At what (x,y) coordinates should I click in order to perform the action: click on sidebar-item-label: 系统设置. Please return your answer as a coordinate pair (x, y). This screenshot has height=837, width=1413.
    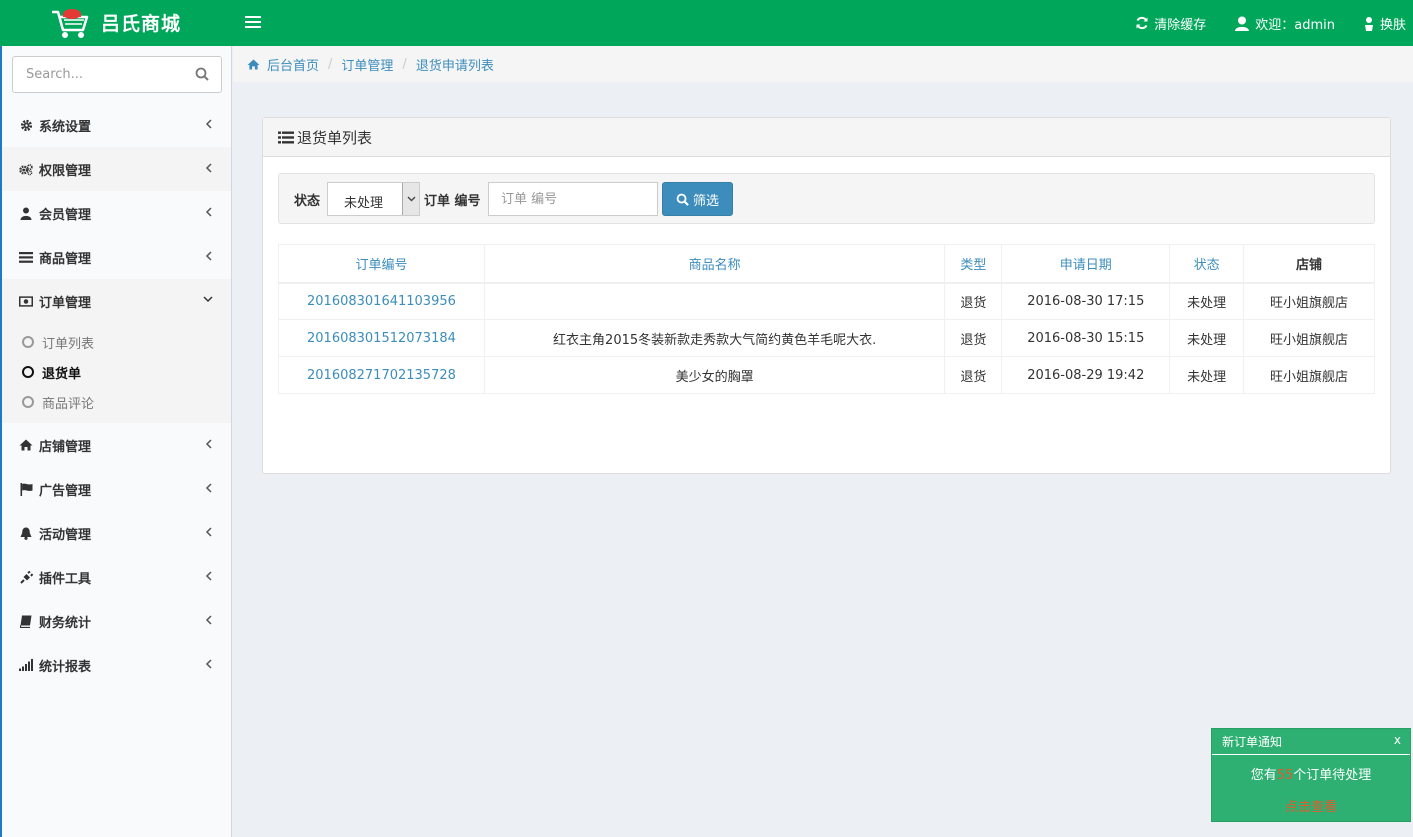
    Looking at the image, I should click on (65, 127).